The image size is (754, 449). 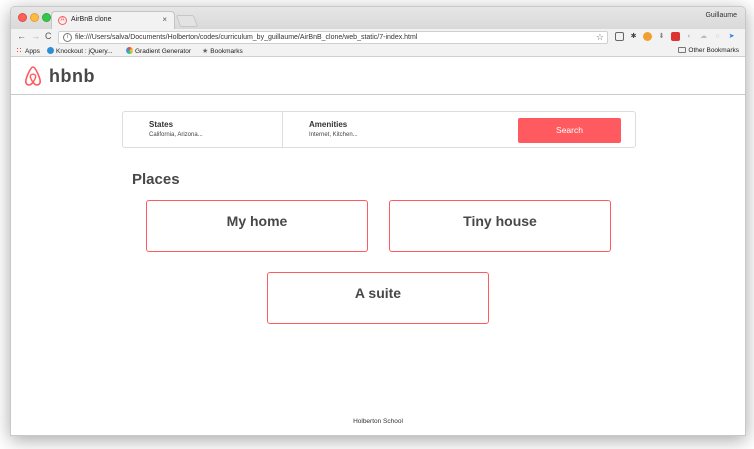 I want to click on apps-grid-icon, so click(x=19, y=50).